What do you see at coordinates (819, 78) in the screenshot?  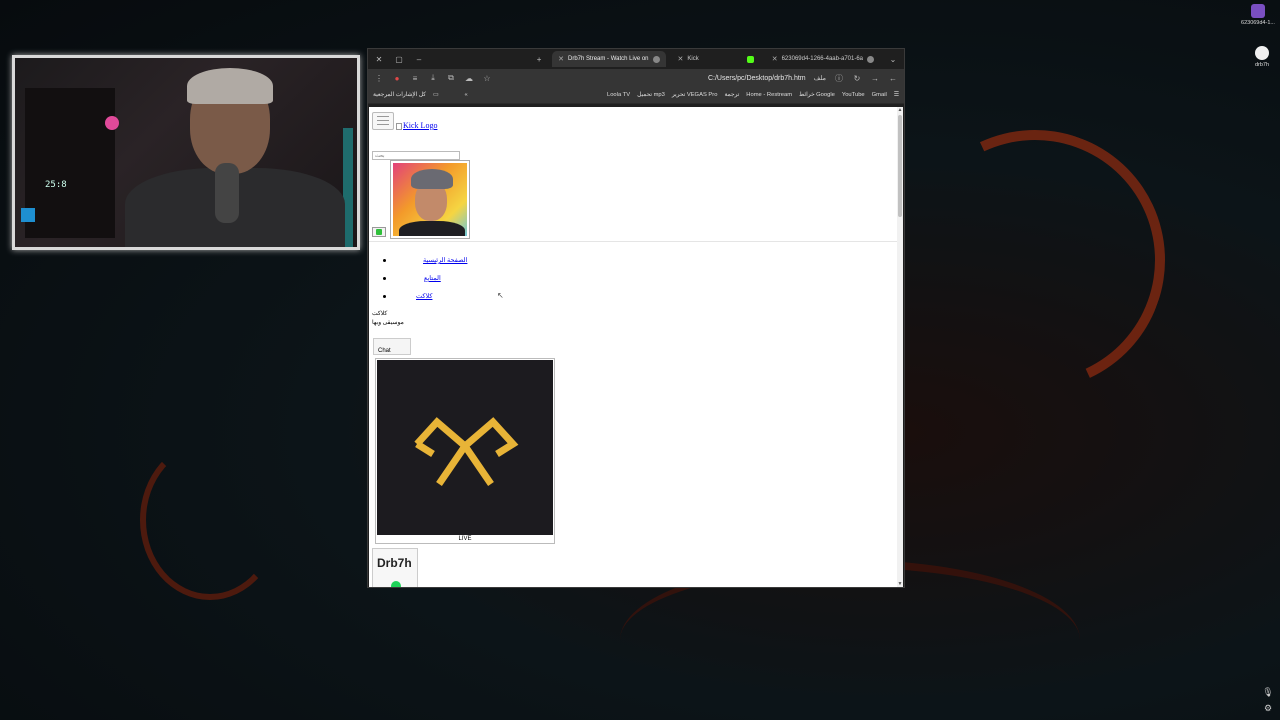 I see `file-label: ملف` at bounding box center [819, 78].